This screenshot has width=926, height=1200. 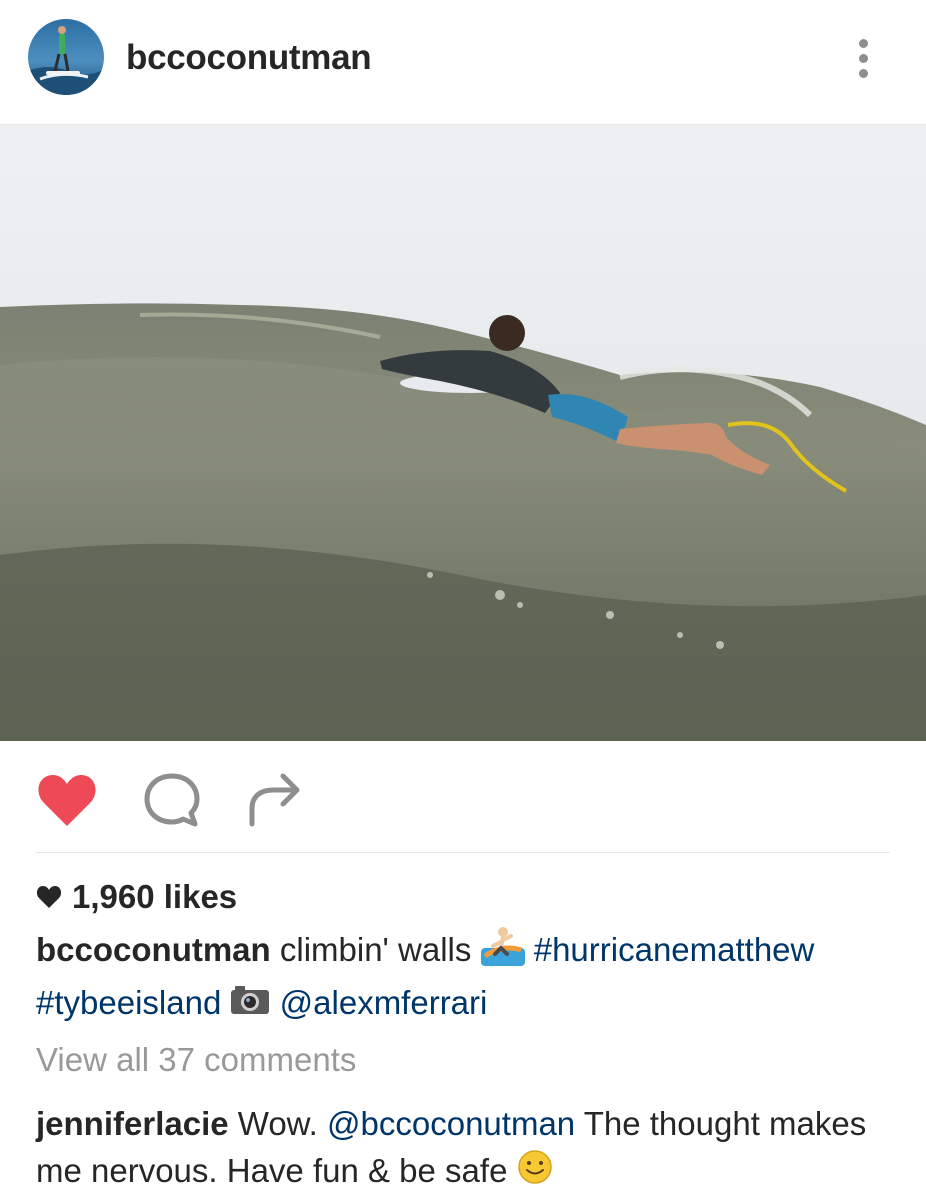 I want to click on post-header: bccoconutman, so click(x=463, y=62).